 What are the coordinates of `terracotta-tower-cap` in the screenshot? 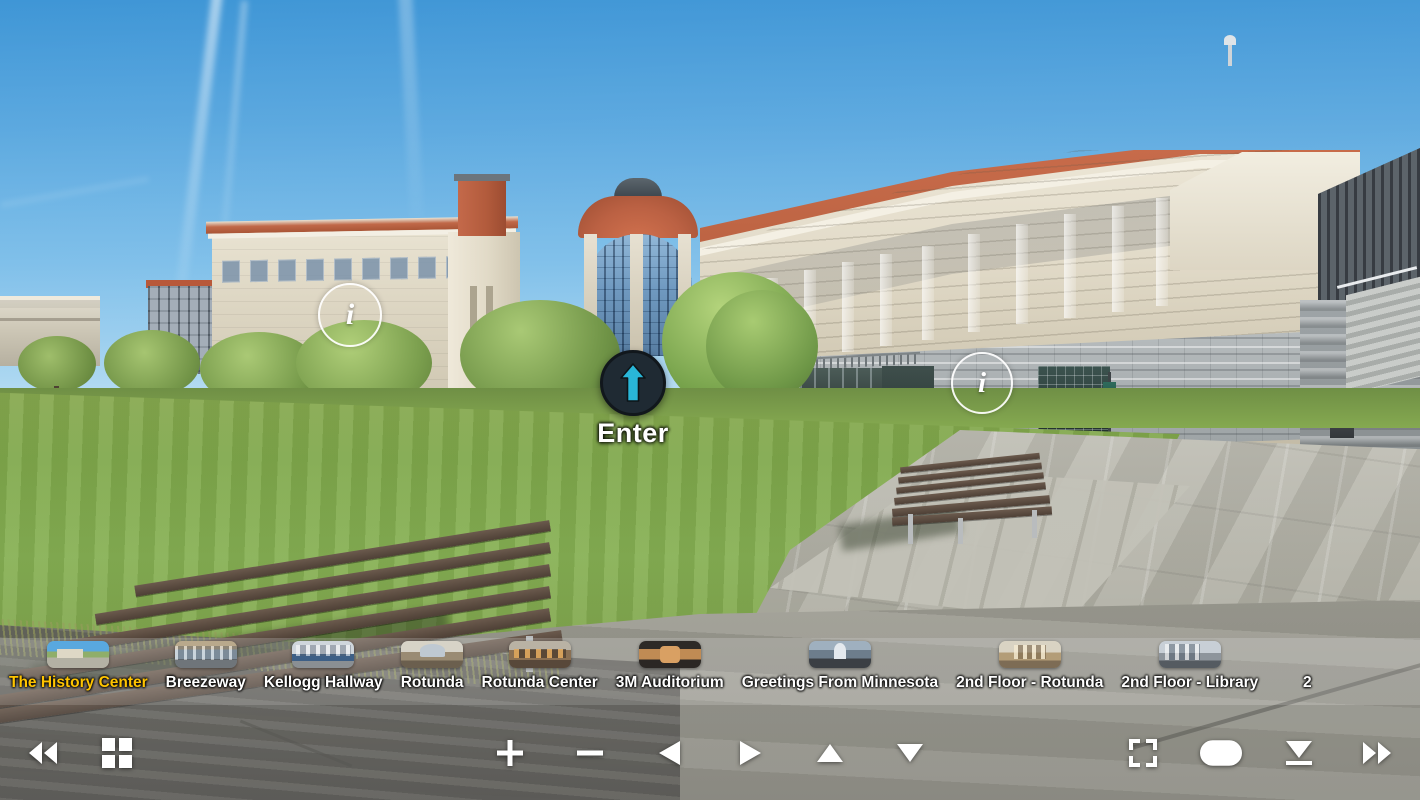 It's located at (482, 205).